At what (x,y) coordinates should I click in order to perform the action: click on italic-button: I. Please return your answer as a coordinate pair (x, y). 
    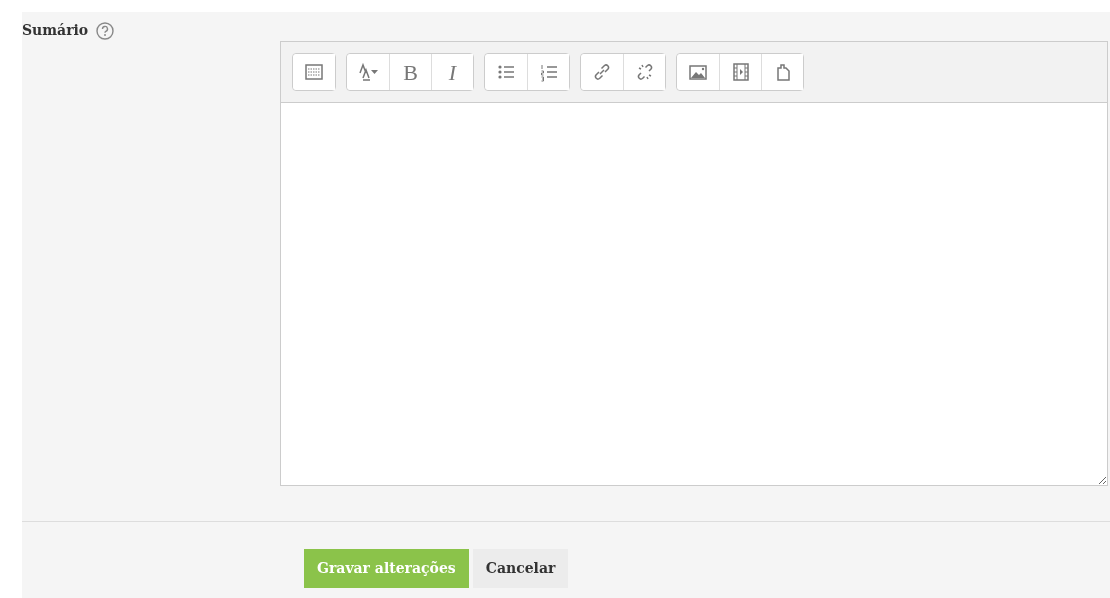
    Looking at the image, I should click on (452, 72).